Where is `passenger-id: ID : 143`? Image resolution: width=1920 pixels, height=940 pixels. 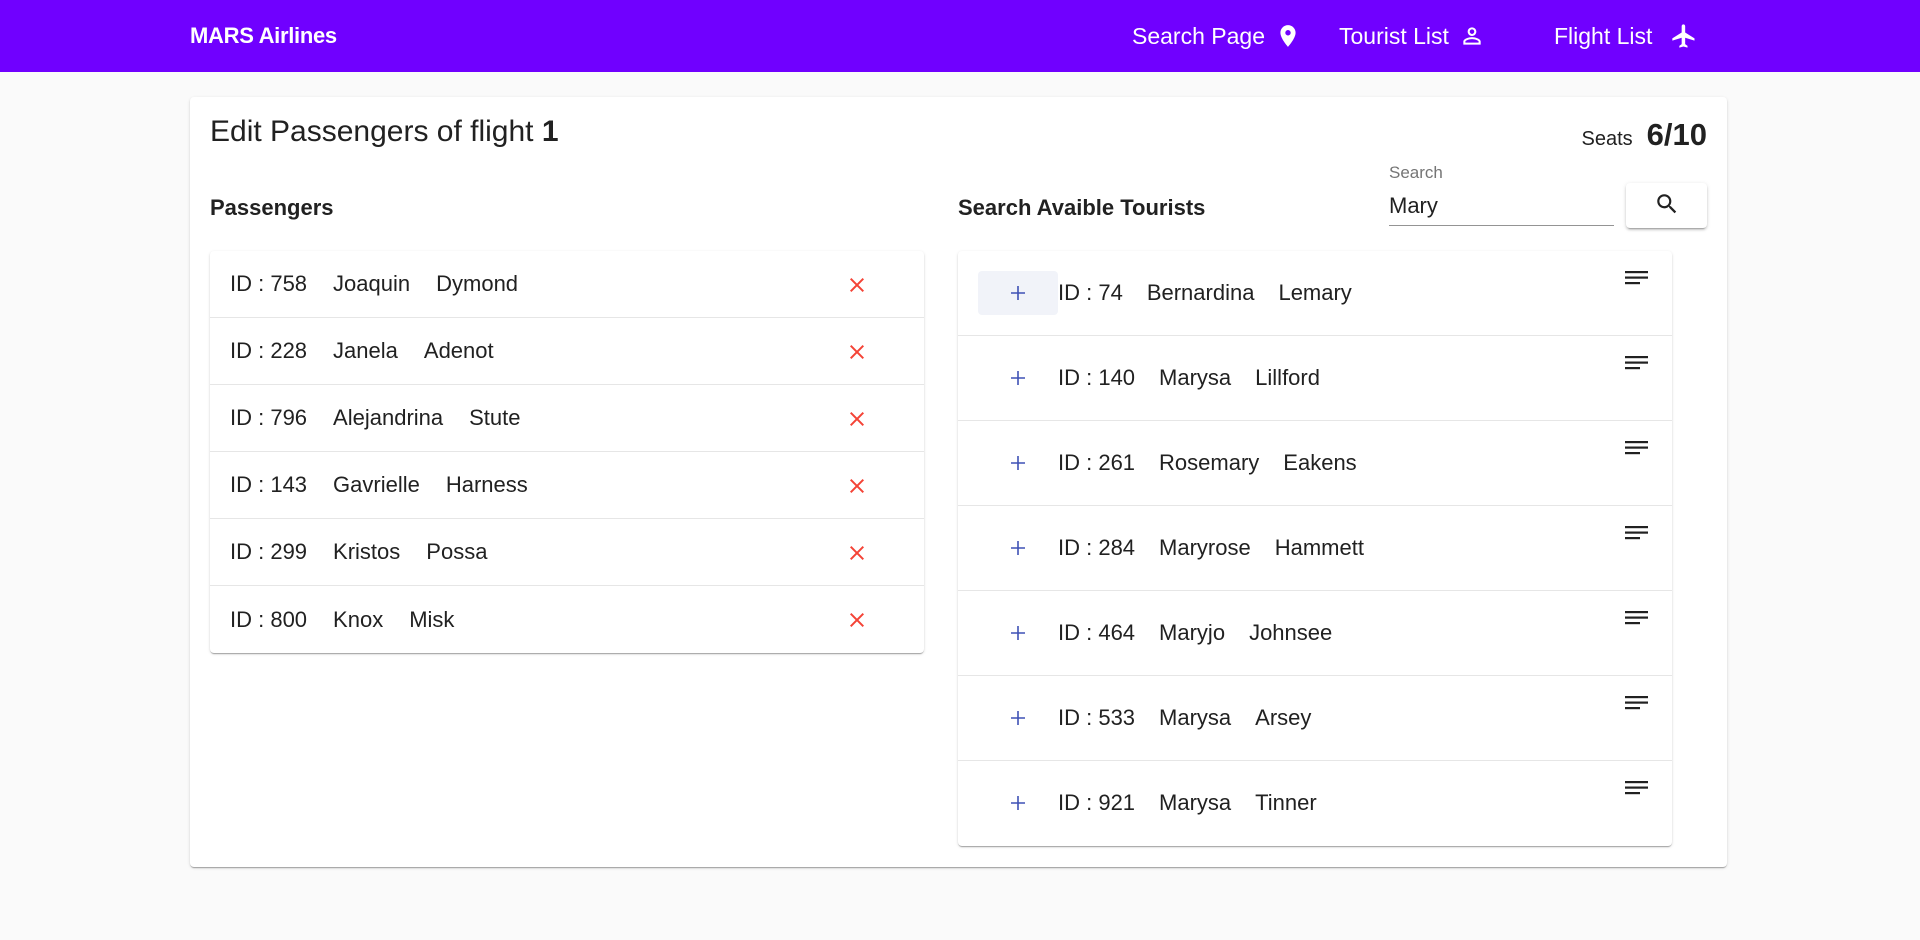
passenger-id: ID : 143 is located at coordinates (269, 484).